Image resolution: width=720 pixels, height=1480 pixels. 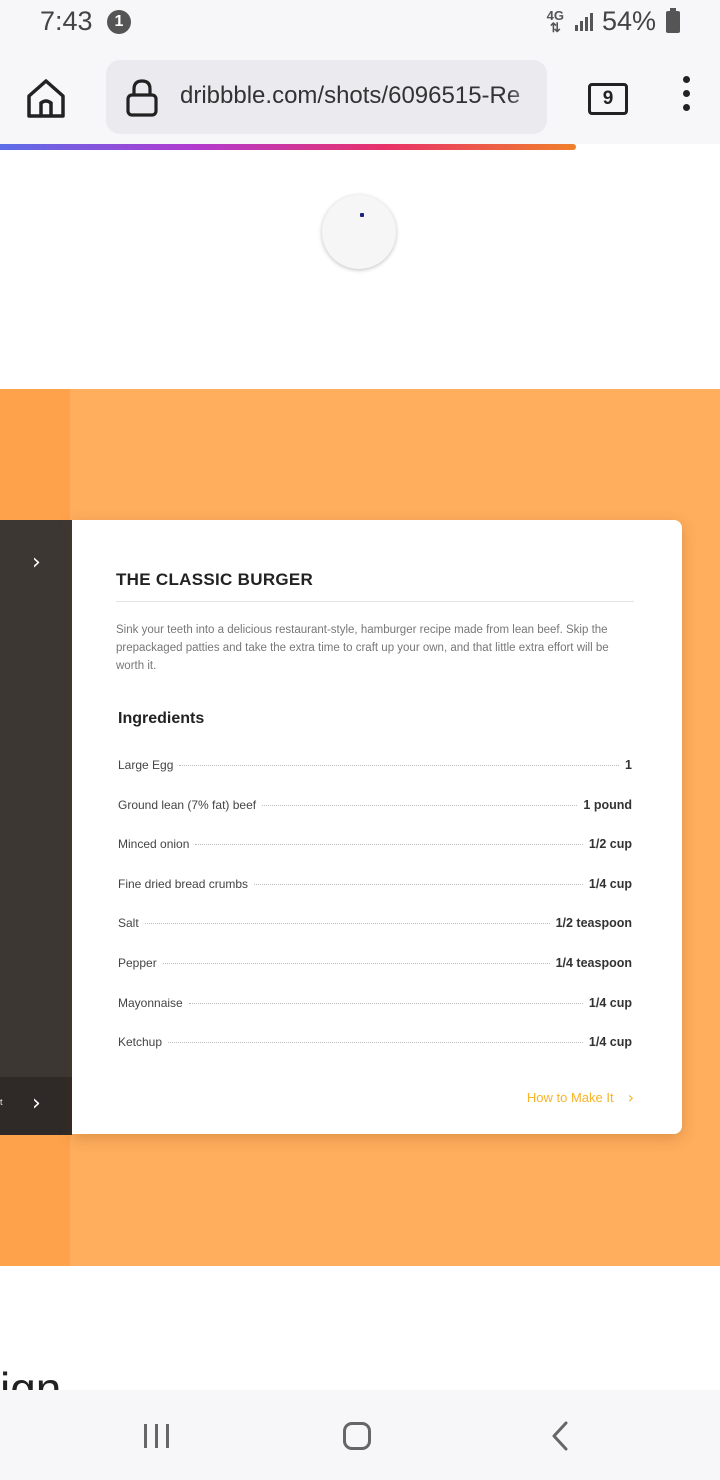 I want to click on recipe-title: THE CLASSIC BURGER, so click(x=215, y=579).